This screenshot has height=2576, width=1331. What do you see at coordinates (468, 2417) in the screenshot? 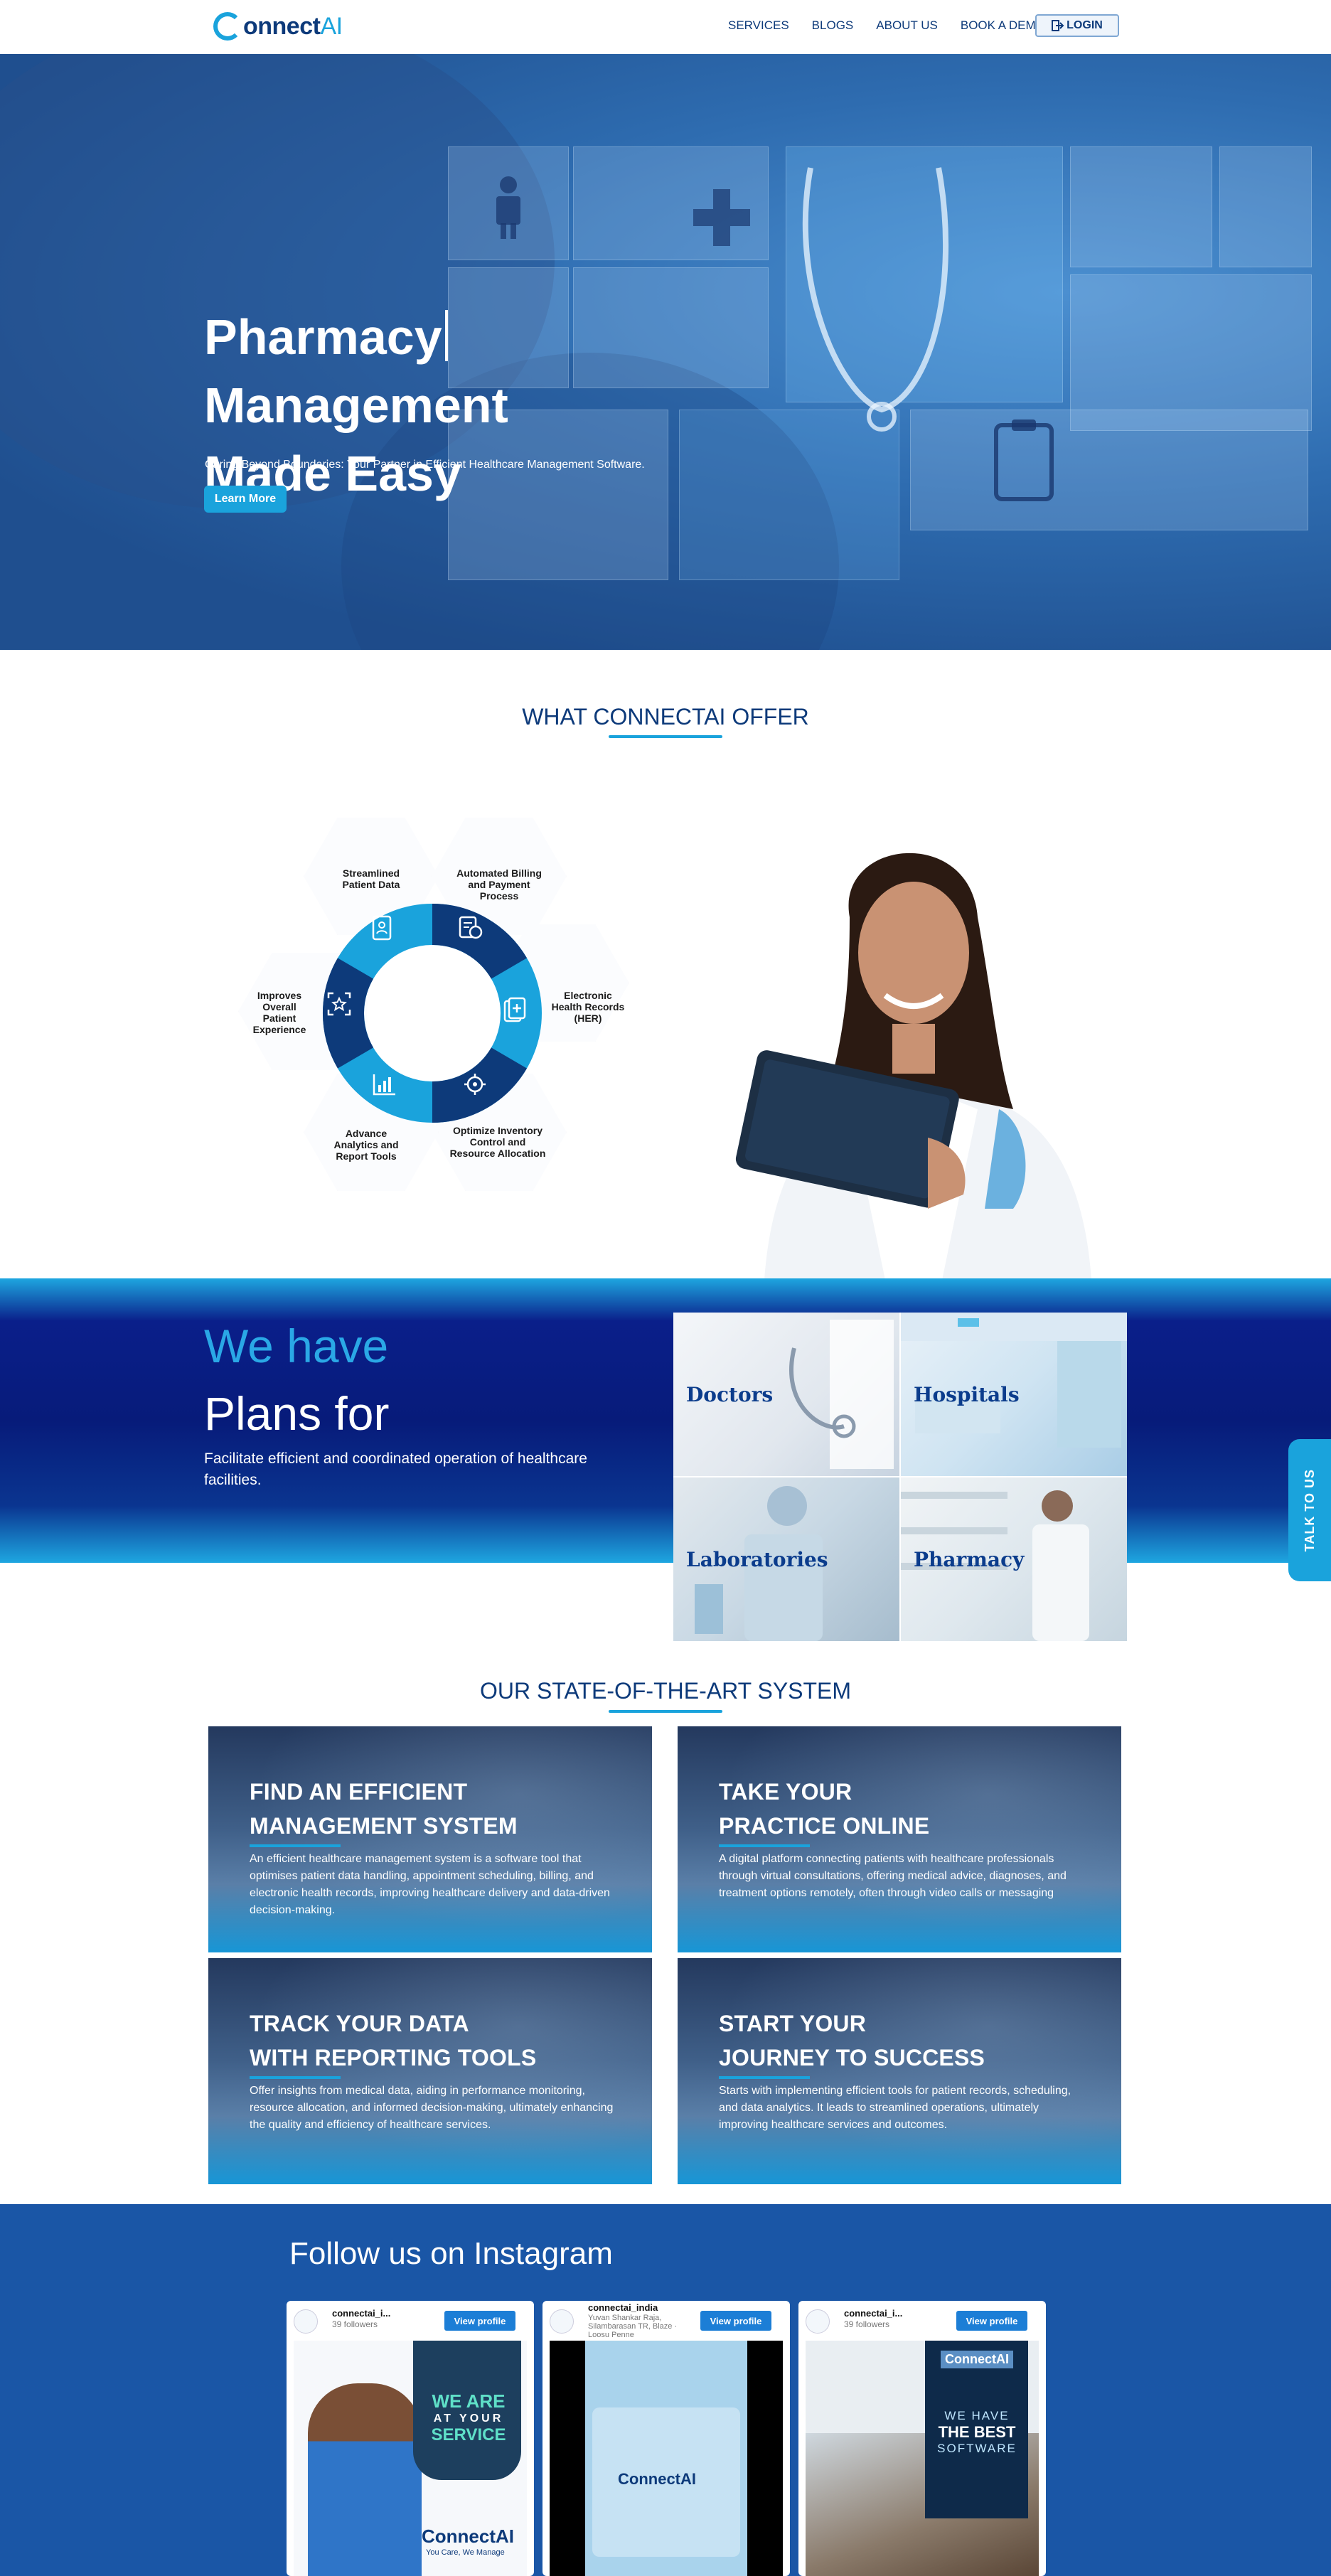
I see `post-headline: WE ARE AT YOUR SERVICE` at bounding box center [468, 2417].